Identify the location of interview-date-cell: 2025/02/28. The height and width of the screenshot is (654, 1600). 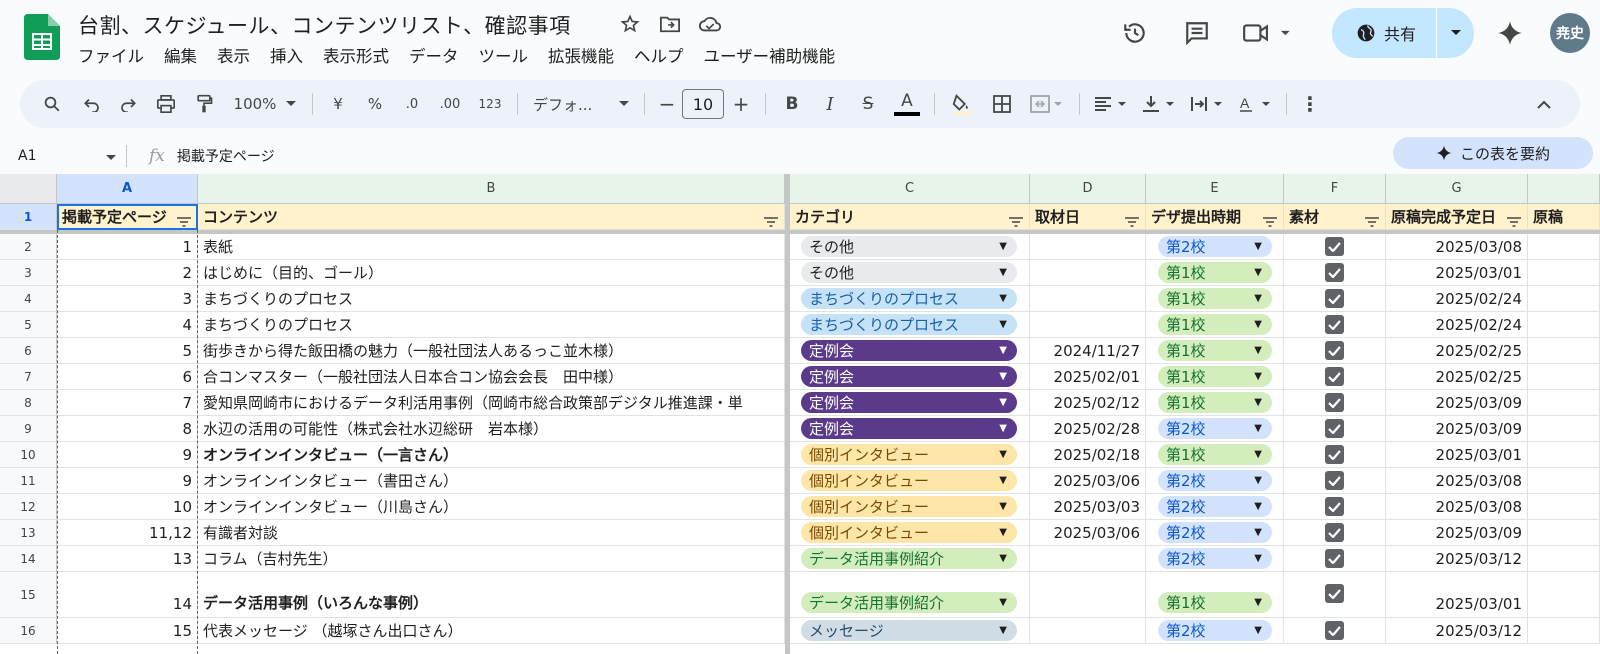
(1088, 429).